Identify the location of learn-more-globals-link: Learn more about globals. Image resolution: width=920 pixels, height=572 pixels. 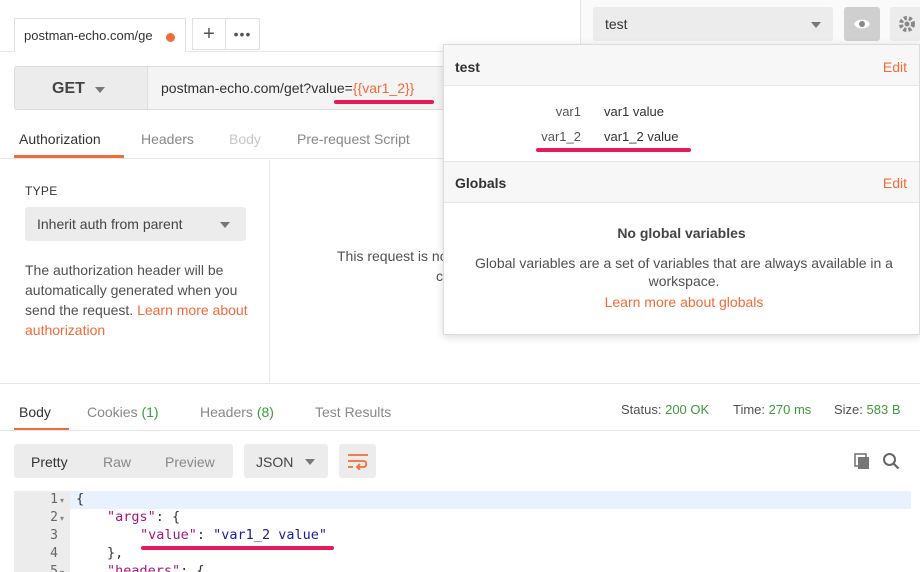
(682, 302).